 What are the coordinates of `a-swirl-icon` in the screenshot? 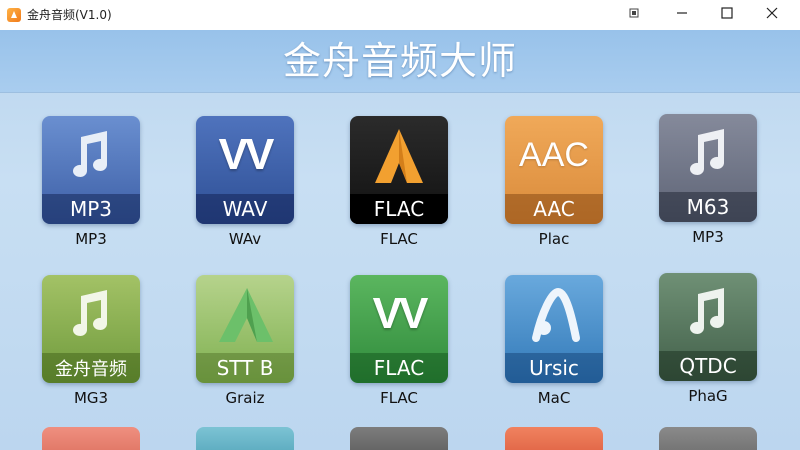 It's located at (554, 314).